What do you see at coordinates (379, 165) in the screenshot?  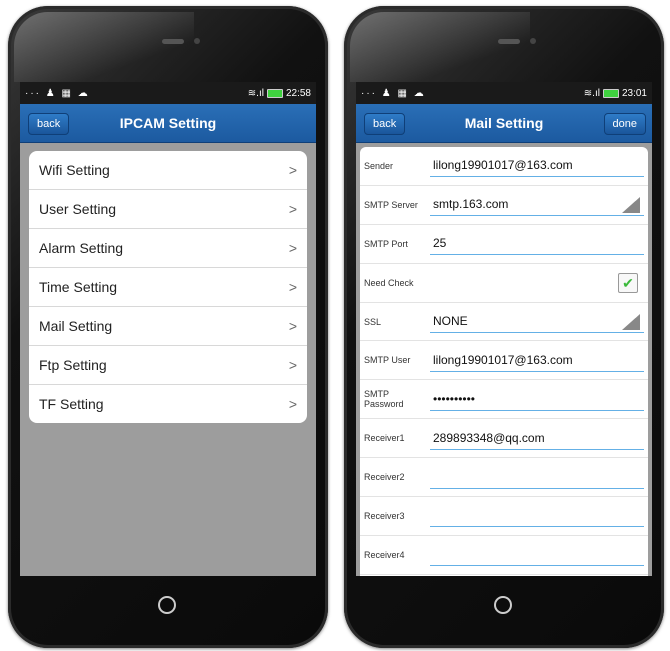 I see `field-label: Sender` at bounding box center [379, 165].